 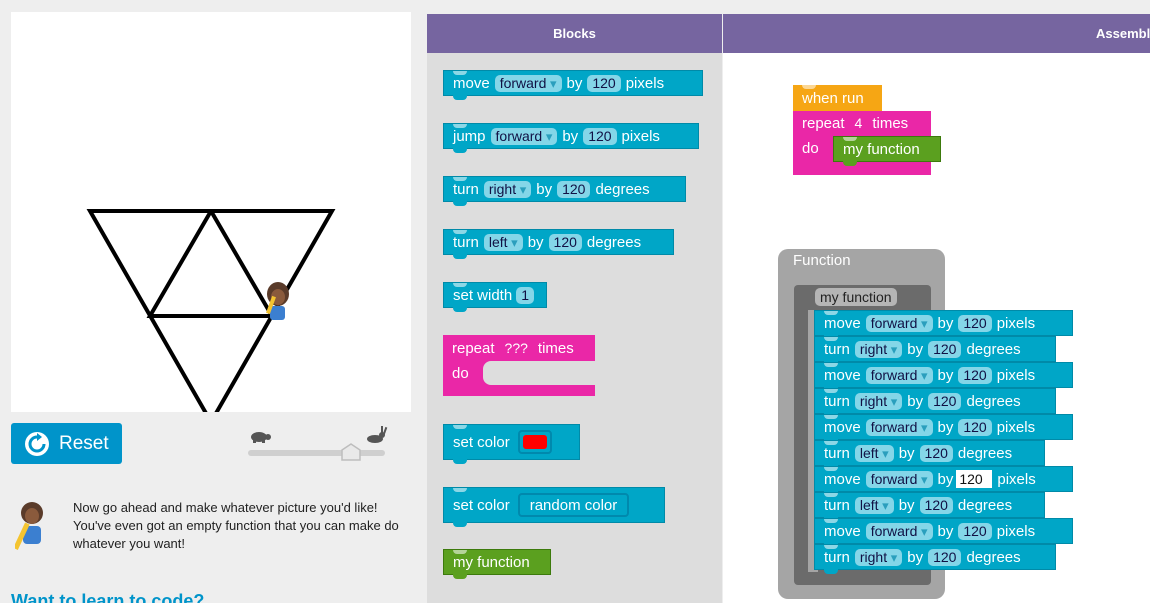 I want to click on block-word: repeat, so click(x=473, y=348).